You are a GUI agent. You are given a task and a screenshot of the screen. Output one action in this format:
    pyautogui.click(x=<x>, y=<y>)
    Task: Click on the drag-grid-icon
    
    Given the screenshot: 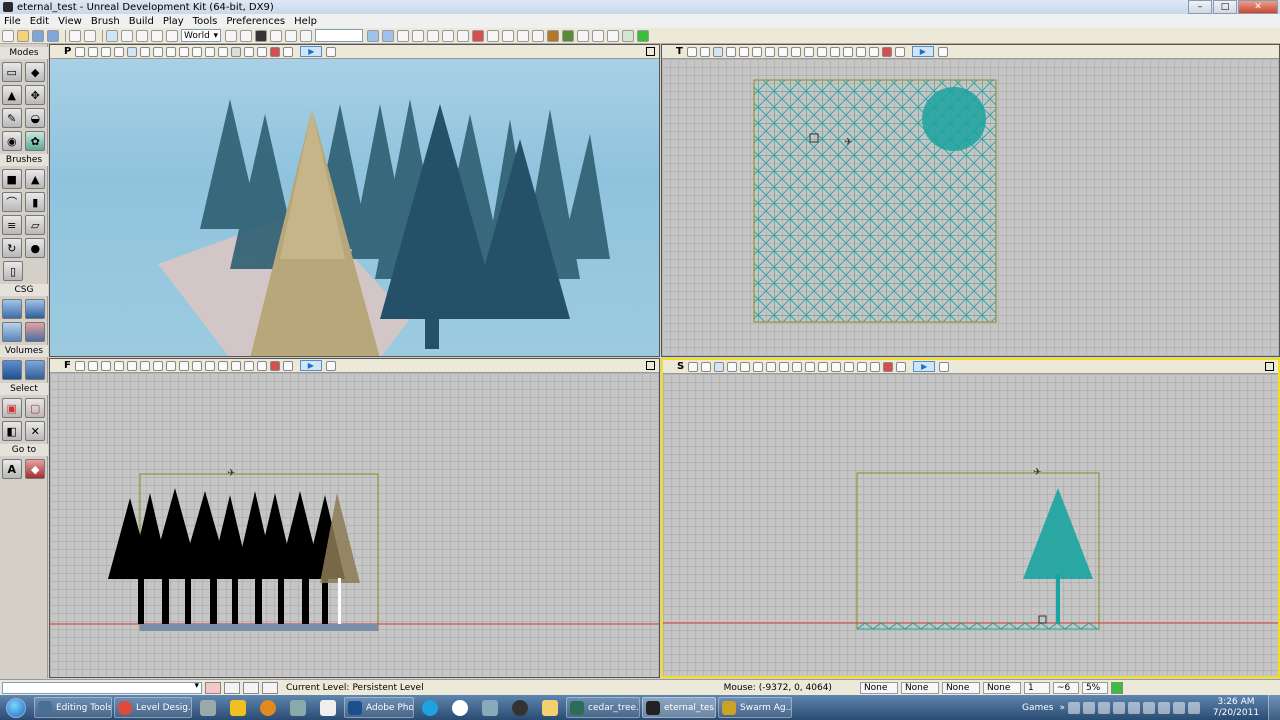 What is the action you would take?
    pyautogui.click(x=306, y=35)
    